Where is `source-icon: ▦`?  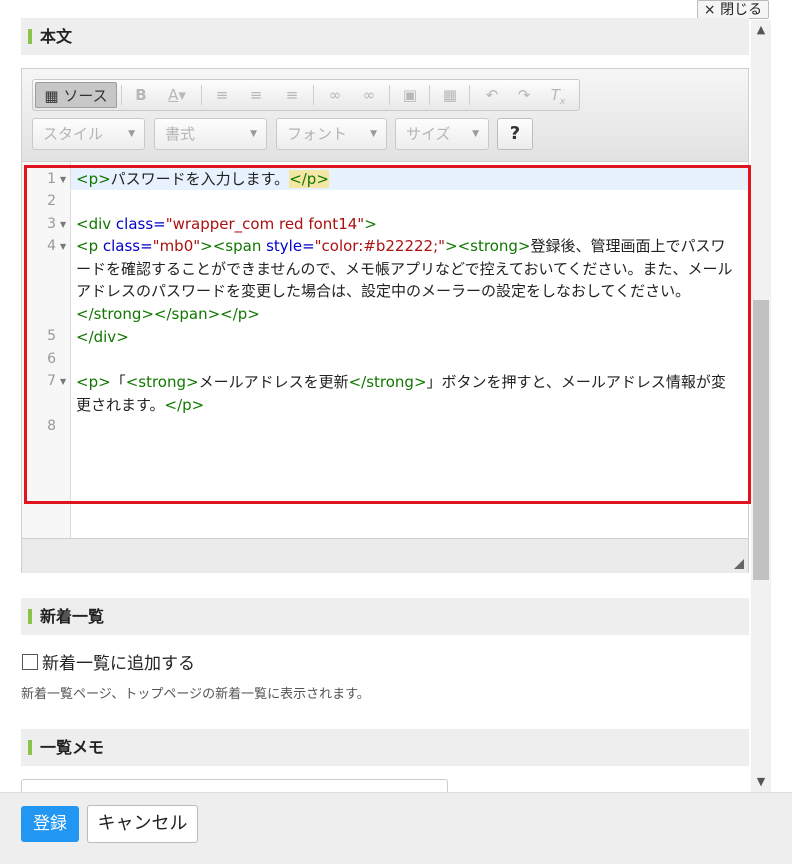
source-icon: ▦ is located at coordinates (54, 96).